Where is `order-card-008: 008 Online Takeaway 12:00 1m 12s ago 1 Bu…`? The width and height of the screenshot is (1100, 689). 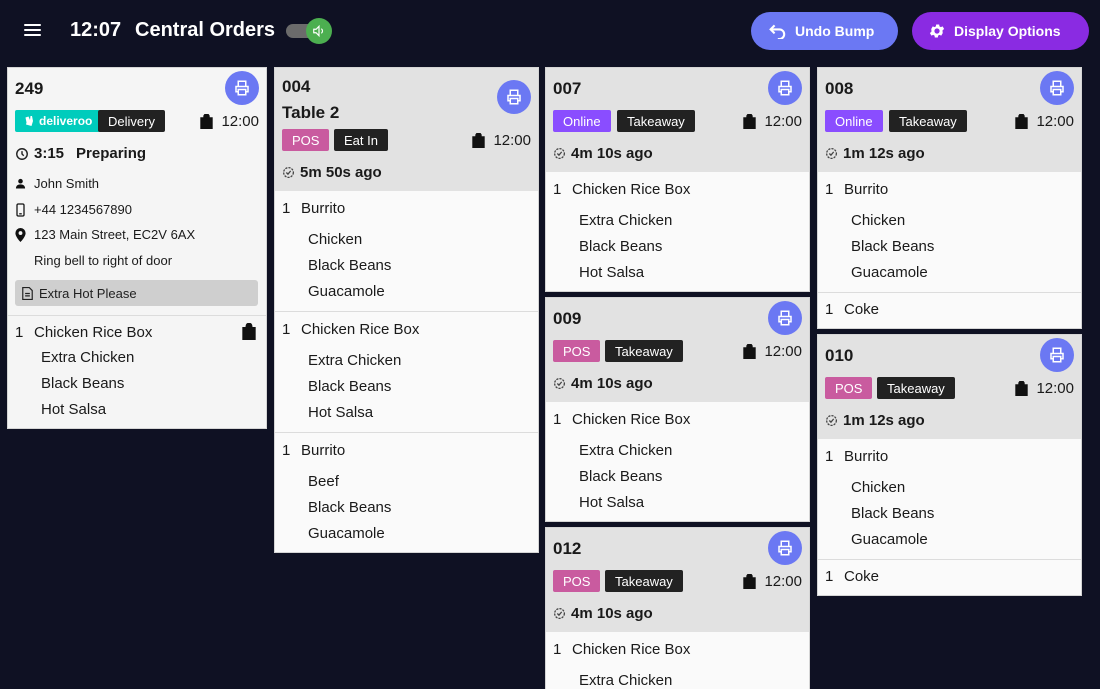
order-card-008: 008 Online Takeaway 12:00 1m 12s ago 1 Bu… is located at coordinates (949, 198).